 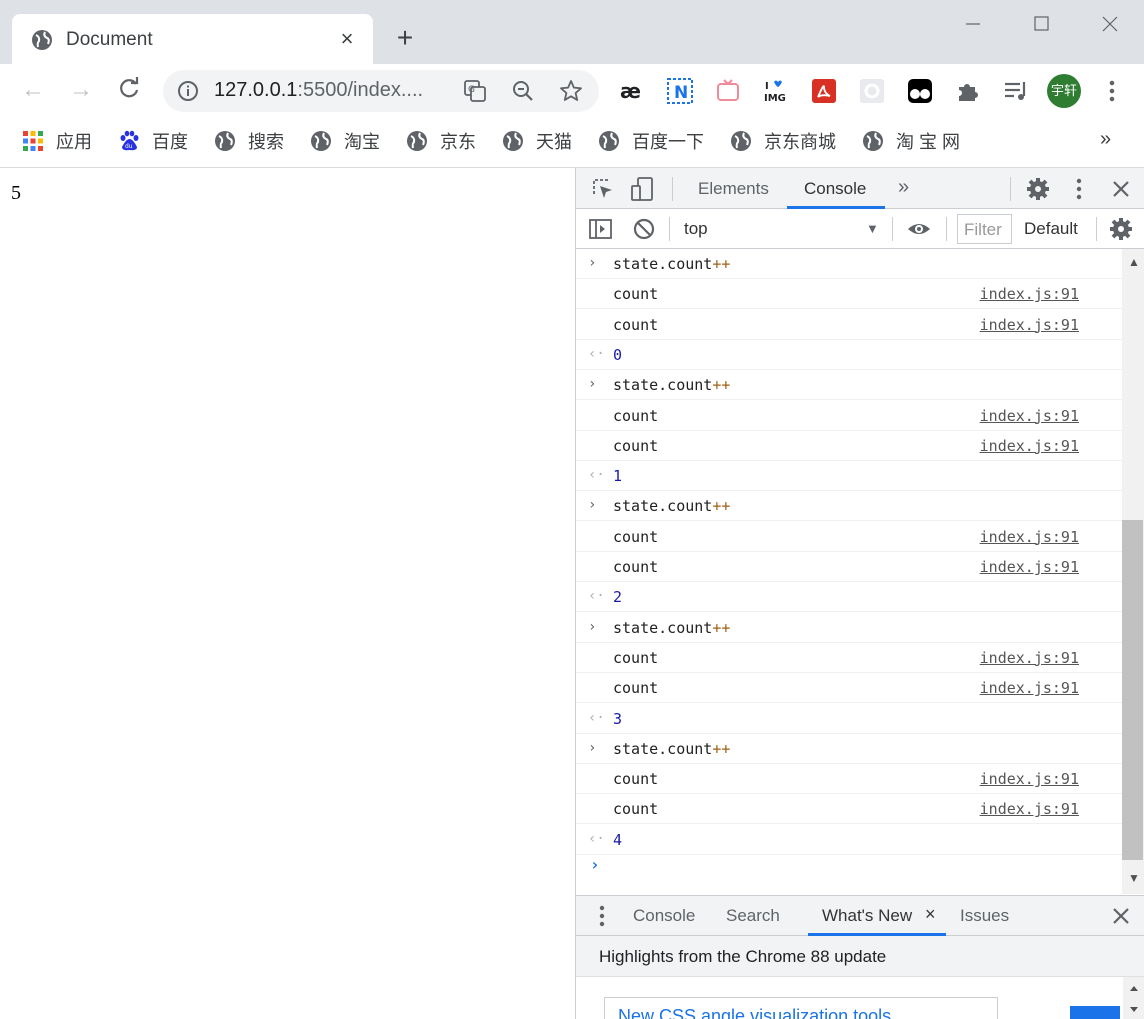 I want to click on bookmark-jd-mall: 京东商城, so click(x=783, y=141).